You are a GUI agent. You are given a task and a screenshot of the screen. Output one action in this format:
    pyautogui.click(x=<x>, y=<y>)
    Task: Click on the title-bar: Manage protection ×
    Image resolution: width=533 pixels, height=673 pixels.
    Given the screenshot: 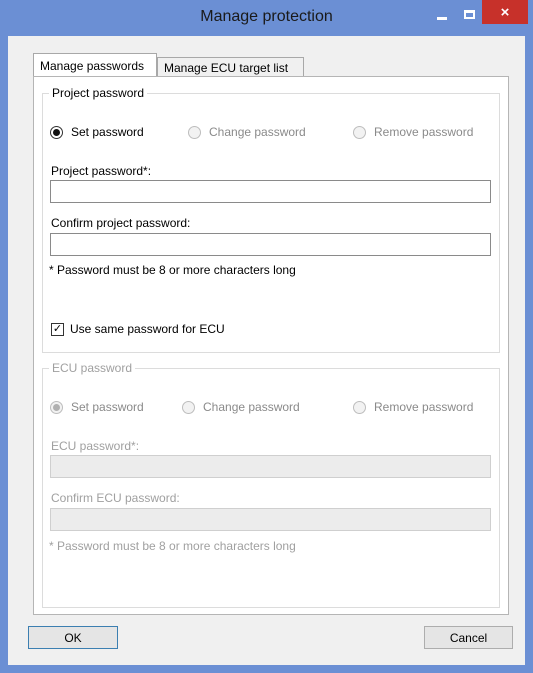 What is the action you would take?
    pyautogui.click(x=266, y=18)
    